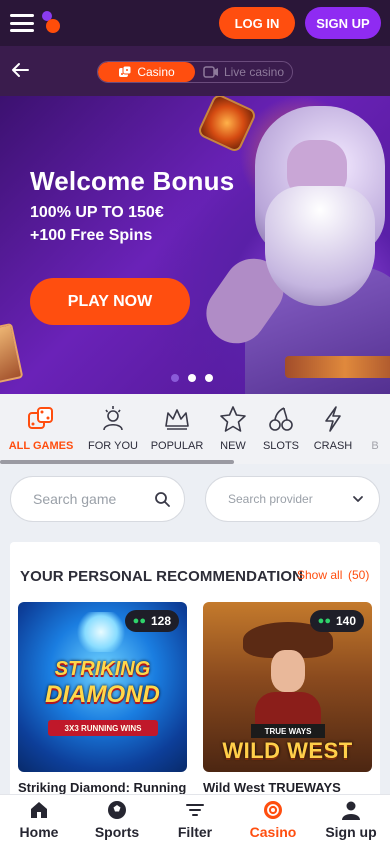 This screenshot has width=390, height=844. I want to click on search-game-placeholder: Search game, so click(75, 499).